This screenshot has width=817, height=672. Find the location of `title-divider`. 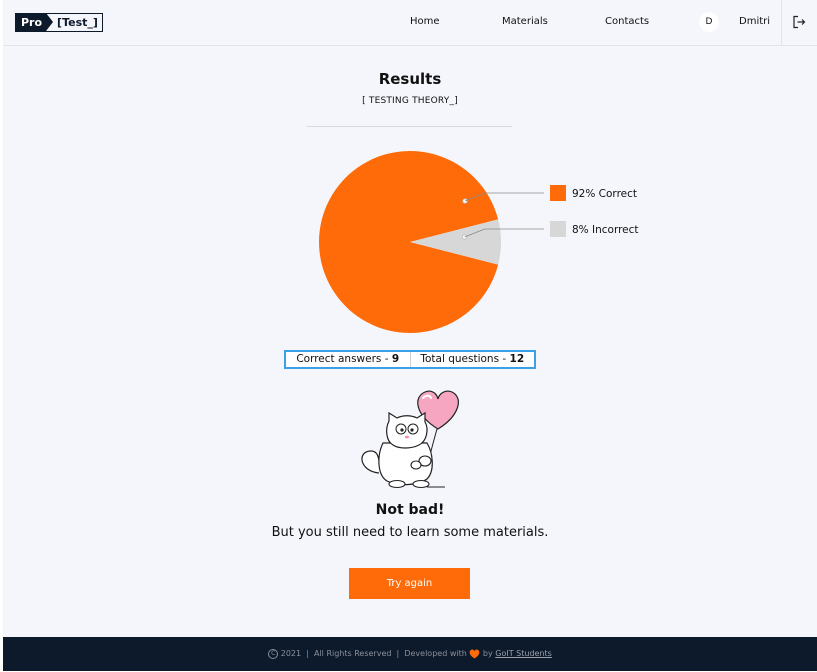

title-divider is located at coordinates (409, 126).